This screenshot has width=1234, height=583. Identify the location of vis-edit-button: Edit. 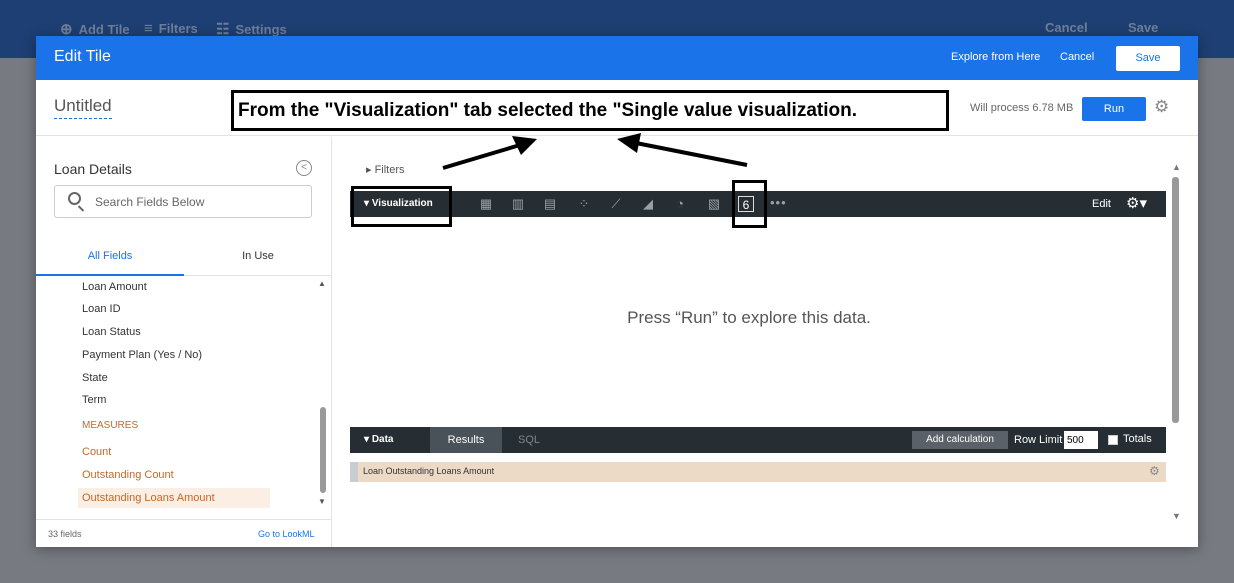
(1101, 204).